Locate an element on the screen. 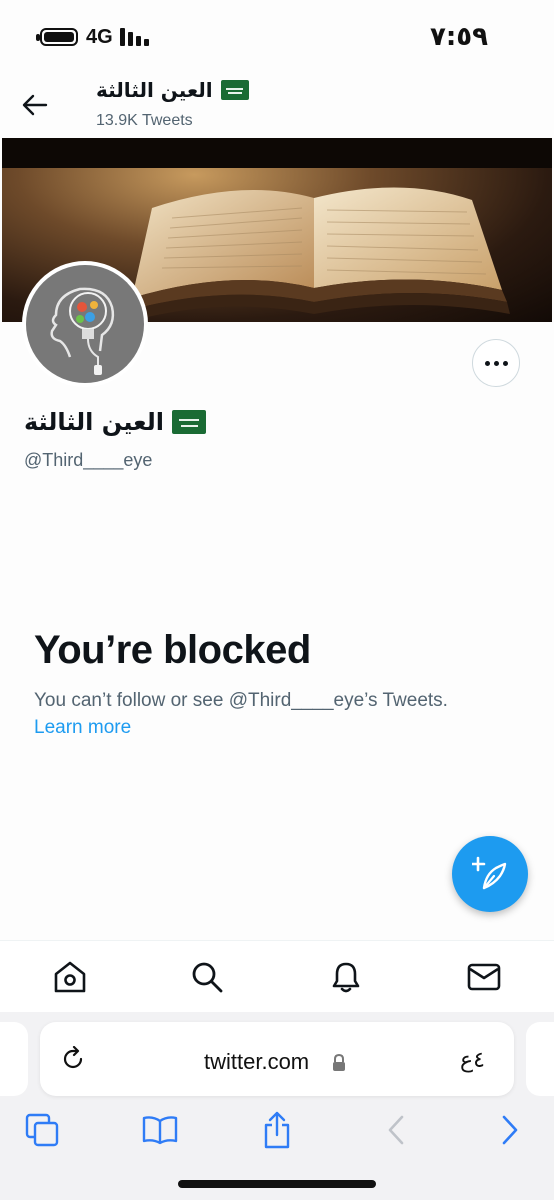 The width and height of the screenshot is (554, 1200). profile-avatar is located at coordinates (85, 324).